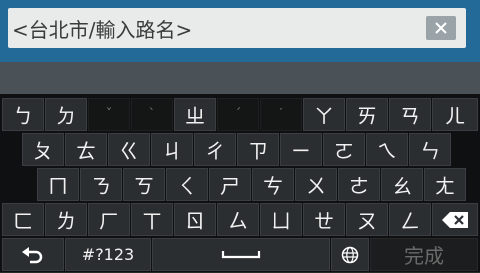 The height and width of the screenshot is (273, 480). Describe the element at coordinates (66, 219) in the screenshot. I see `key-l: ㄌ` at that location.